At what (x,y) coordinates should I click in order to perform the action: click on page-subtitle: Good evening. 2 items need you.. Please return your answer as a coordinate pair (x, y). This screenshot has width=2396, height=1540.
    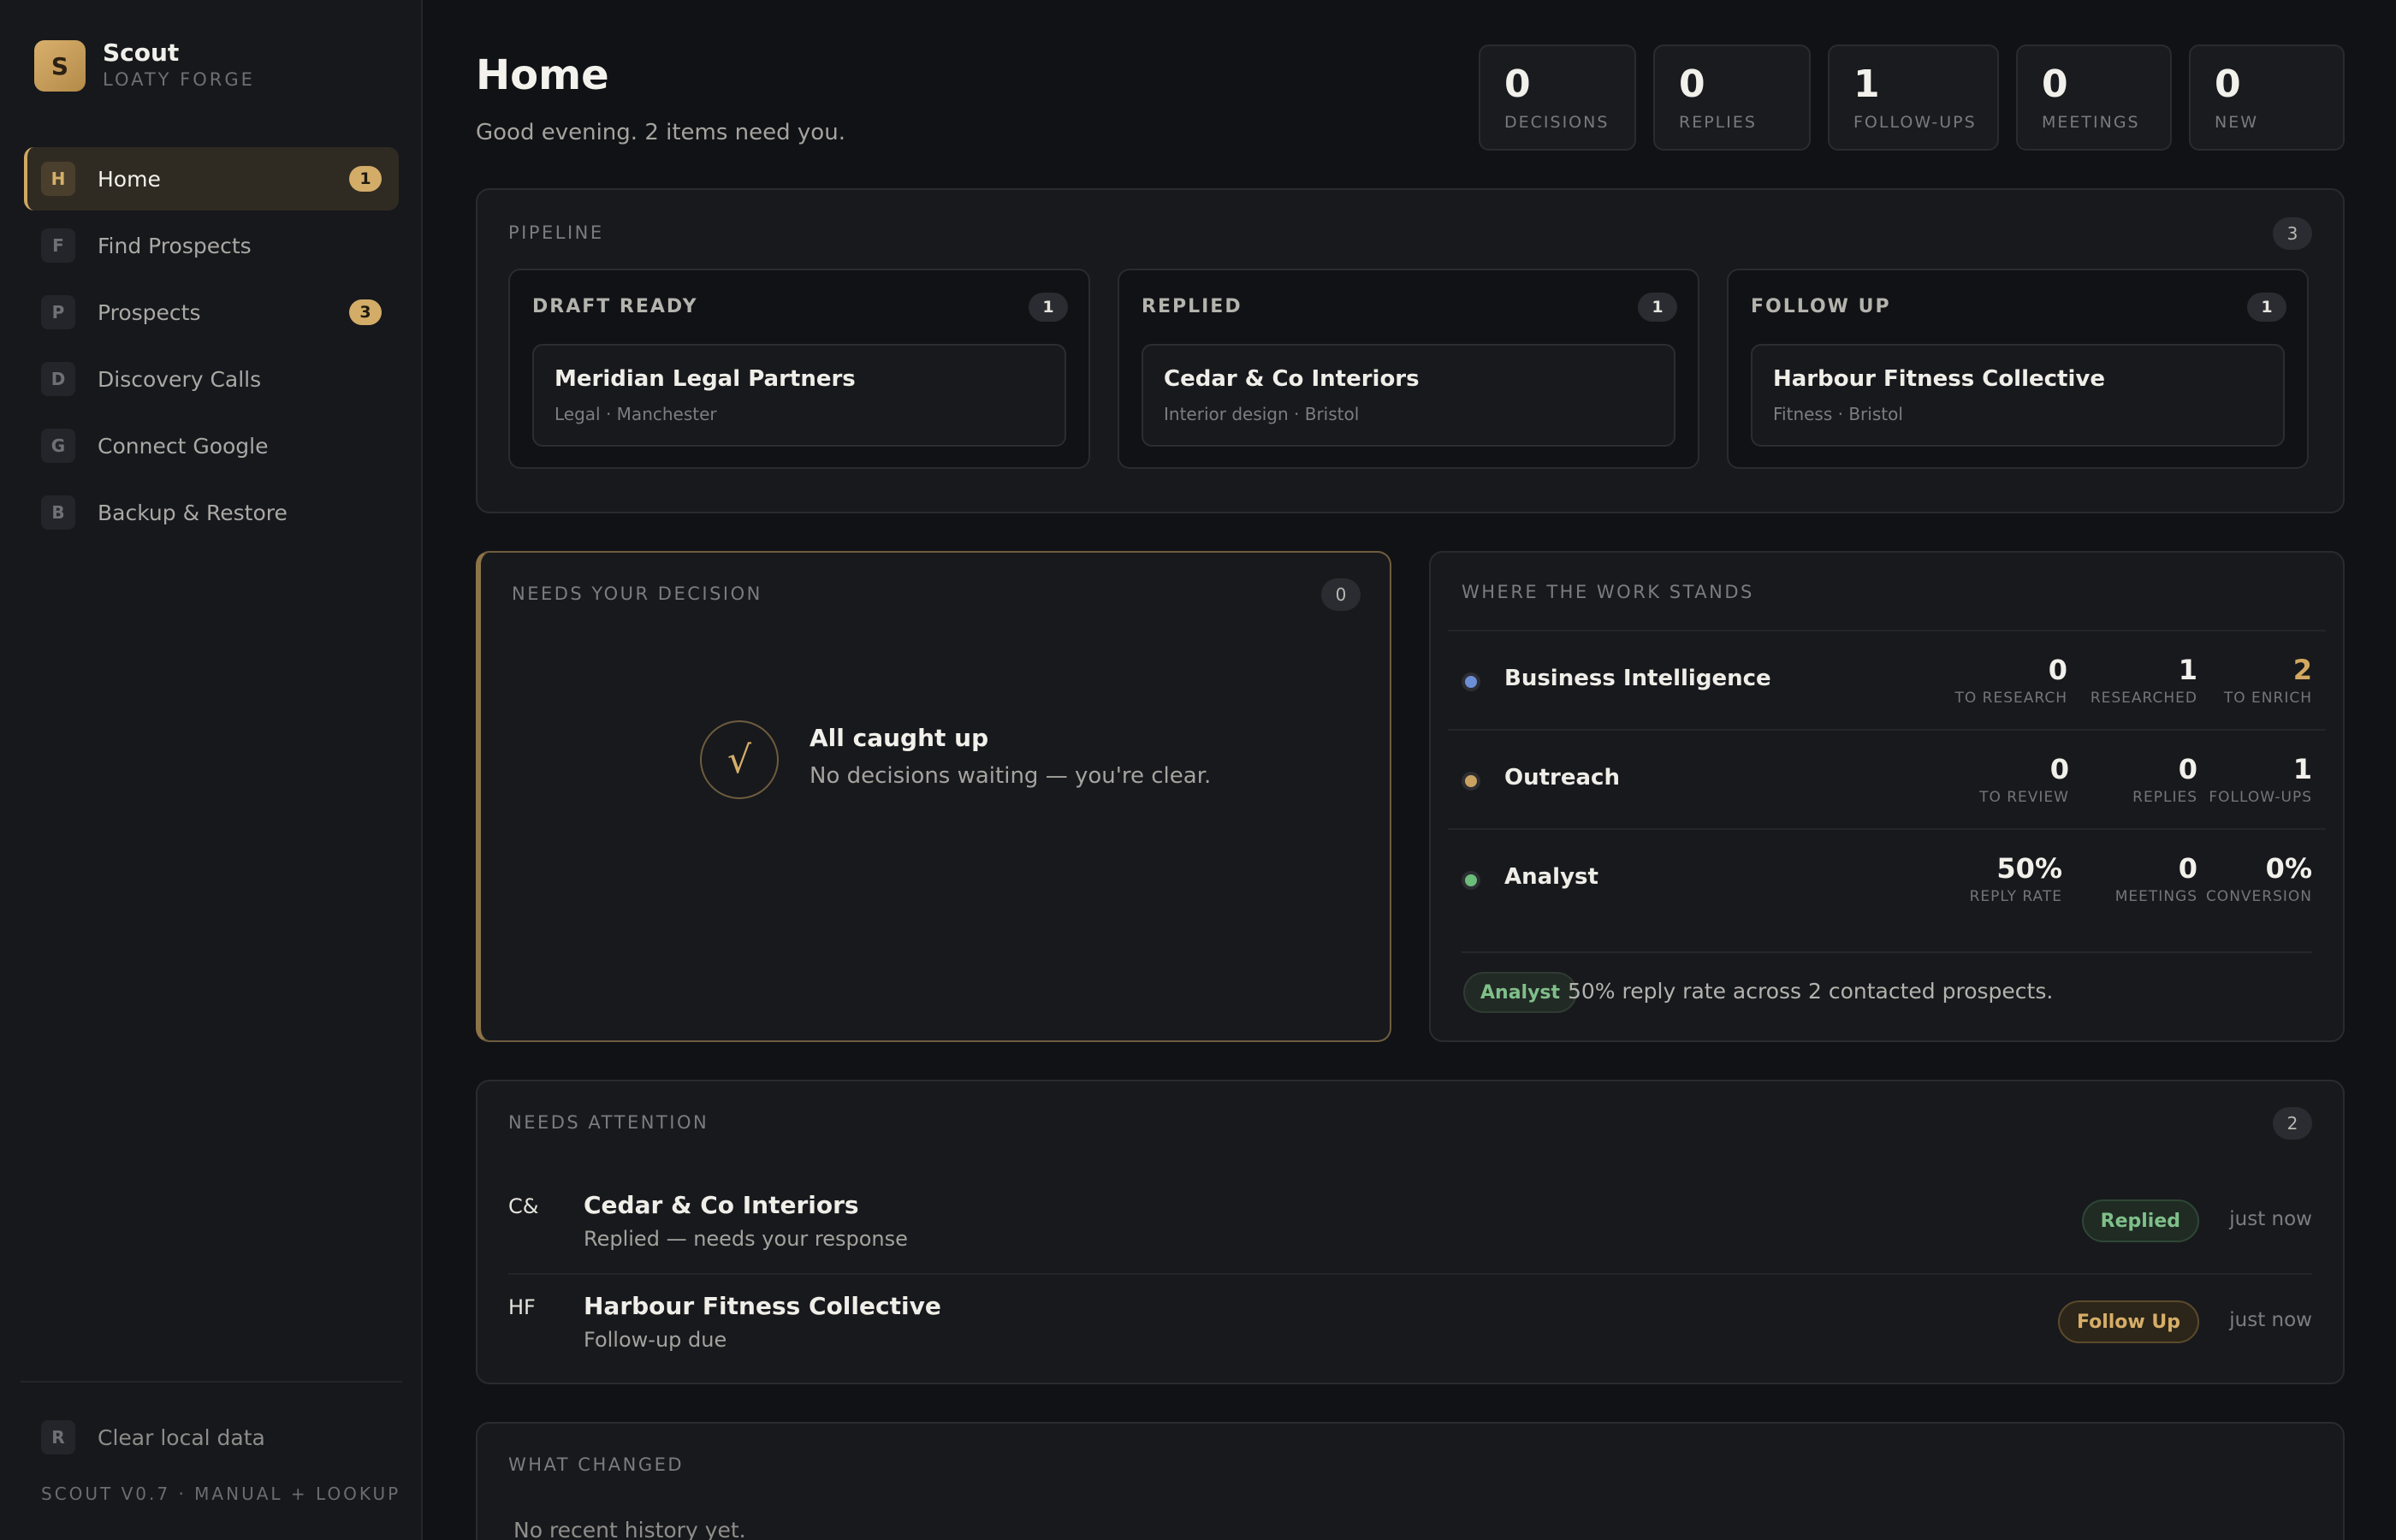
    Looking at the image, I should click on (660, 132).